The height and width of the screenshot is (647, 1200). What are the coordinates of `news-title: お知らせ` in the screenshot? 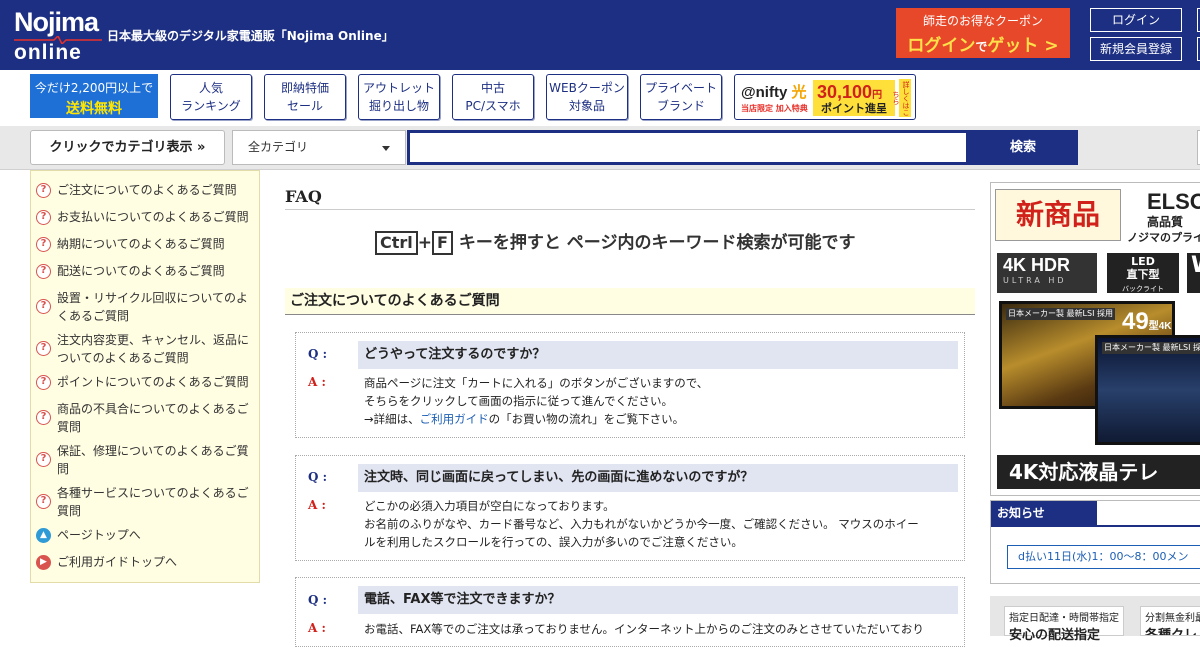 It's located at (1044, 513).